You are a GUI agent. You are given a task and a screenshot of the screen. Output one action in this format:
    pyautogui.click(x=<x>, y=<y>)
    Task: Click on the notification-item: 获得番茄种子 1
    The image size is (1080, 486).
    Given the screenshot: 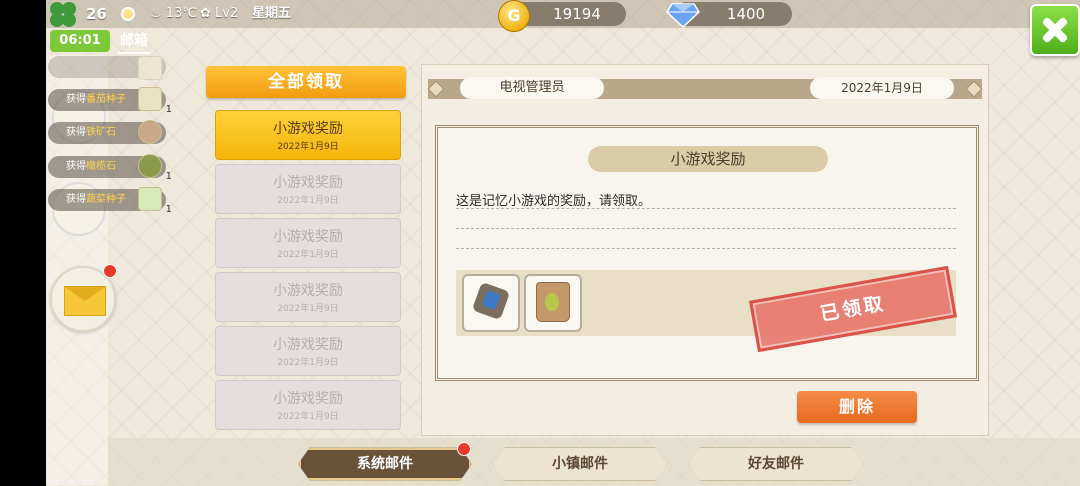 What is the action you would take?
    pyautogui.click(x=110, y=101)
    